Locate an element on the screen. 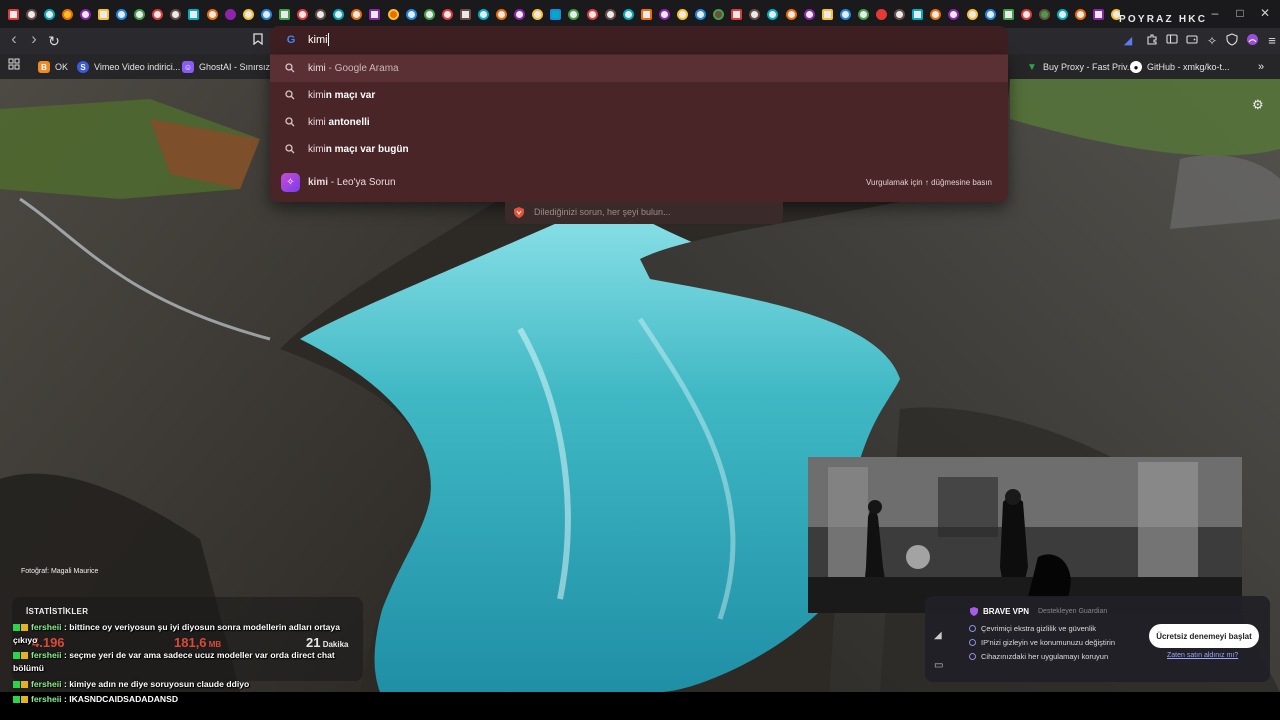 Image resolution: width=1280 pixels, height=720 pixels. leo-sparkle-icon: ✧ is located at coordinates (1212, 41).